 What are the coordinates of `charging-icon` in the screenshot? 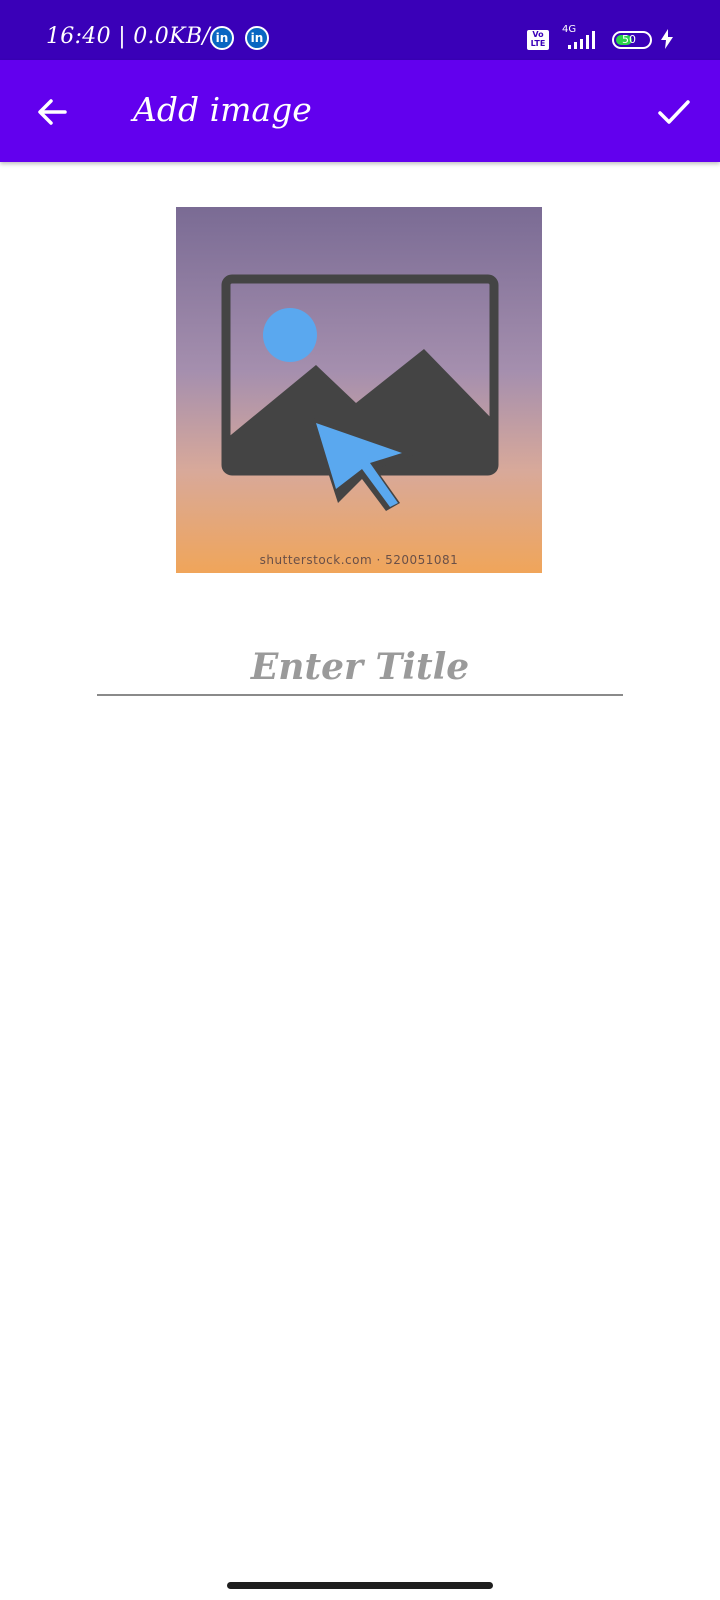 It's located at (667, 39).